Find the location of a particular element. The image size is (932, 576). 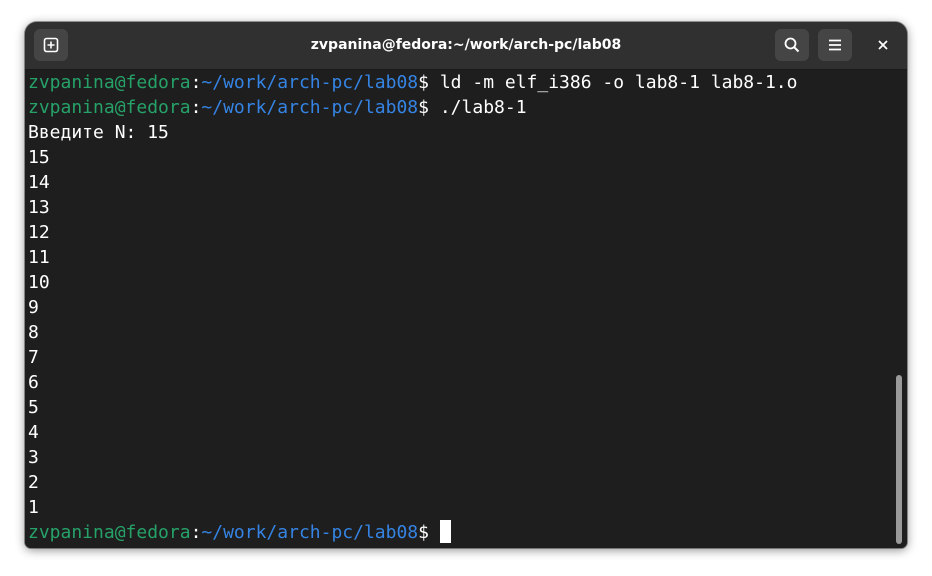

output-line: 9 is located at coordinates (33, 307).